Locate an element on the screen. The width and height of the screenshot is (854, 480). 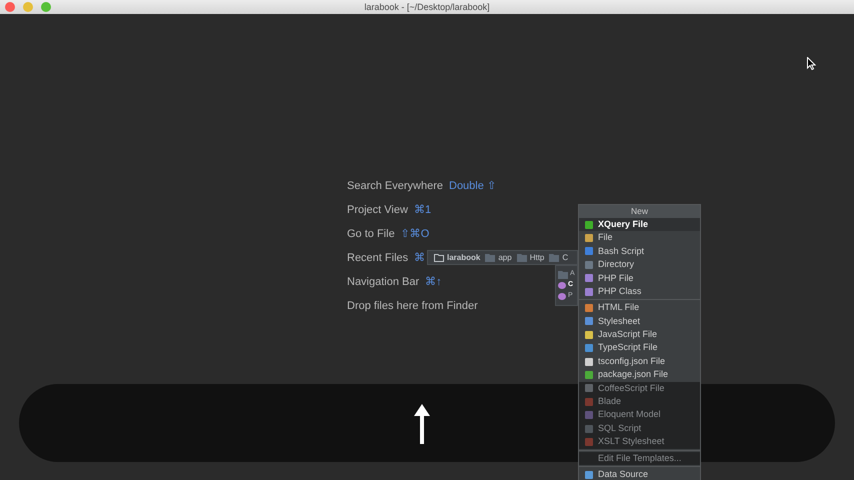
up-arrow-icon is located at coordinates (422, 423).